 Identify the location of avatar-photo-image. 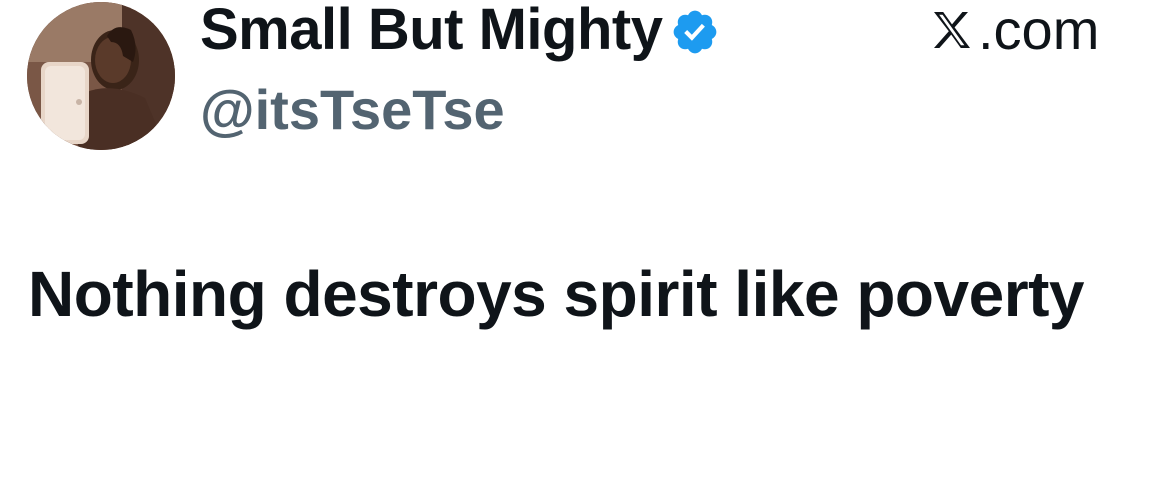
(101, 76).